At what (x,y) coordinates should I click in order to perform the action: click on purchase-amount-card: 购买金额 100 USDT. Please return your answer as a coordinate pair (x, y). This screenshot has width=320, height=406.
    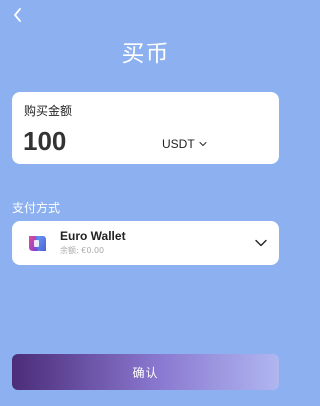
    Looking at the image, I should click on (145, 128).